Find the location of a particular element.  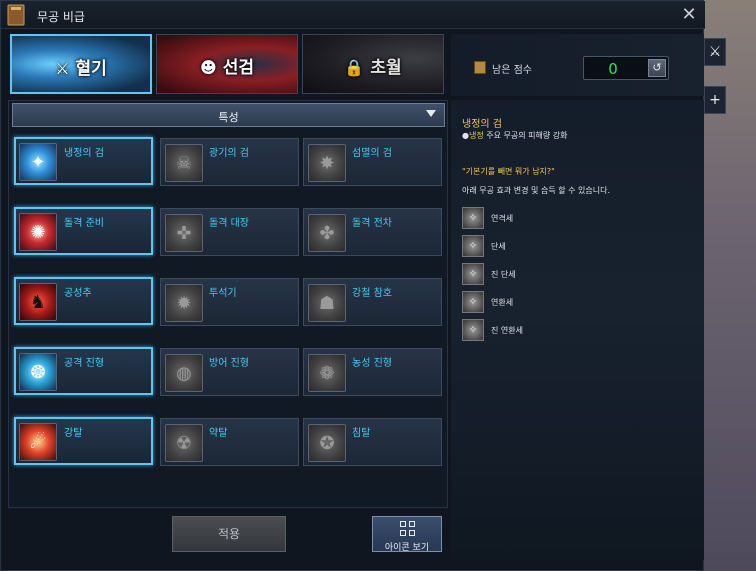

skill-card: ☠ 광기의 검 is located at coordinates (229, 162).